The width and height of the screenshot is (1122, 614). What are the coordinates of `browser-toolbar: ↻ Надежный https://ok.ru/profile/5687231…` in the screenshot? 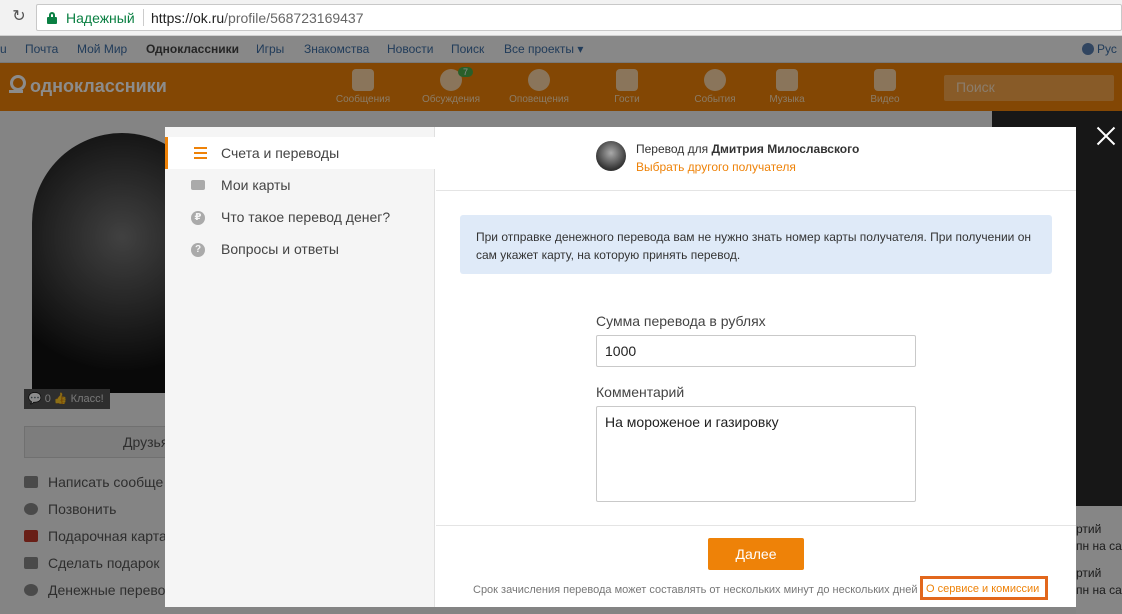 It's located at (561, 18).